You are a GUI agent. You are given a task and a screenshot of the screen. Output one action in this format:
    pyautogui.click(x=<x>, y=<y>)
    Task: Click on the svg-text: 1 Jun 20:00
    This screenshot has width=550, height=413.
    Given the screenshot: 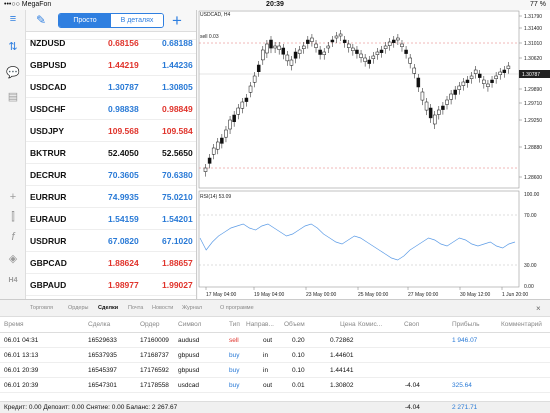 What is the action you would take?
    pyautogui.click(x=515, y=295)
    